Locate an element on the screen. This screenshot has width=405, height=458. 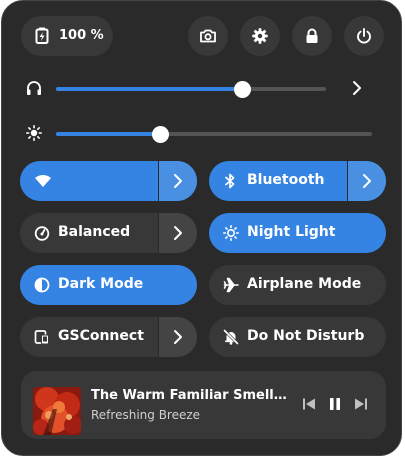
volume-slider is located at coordinates (191, 89).